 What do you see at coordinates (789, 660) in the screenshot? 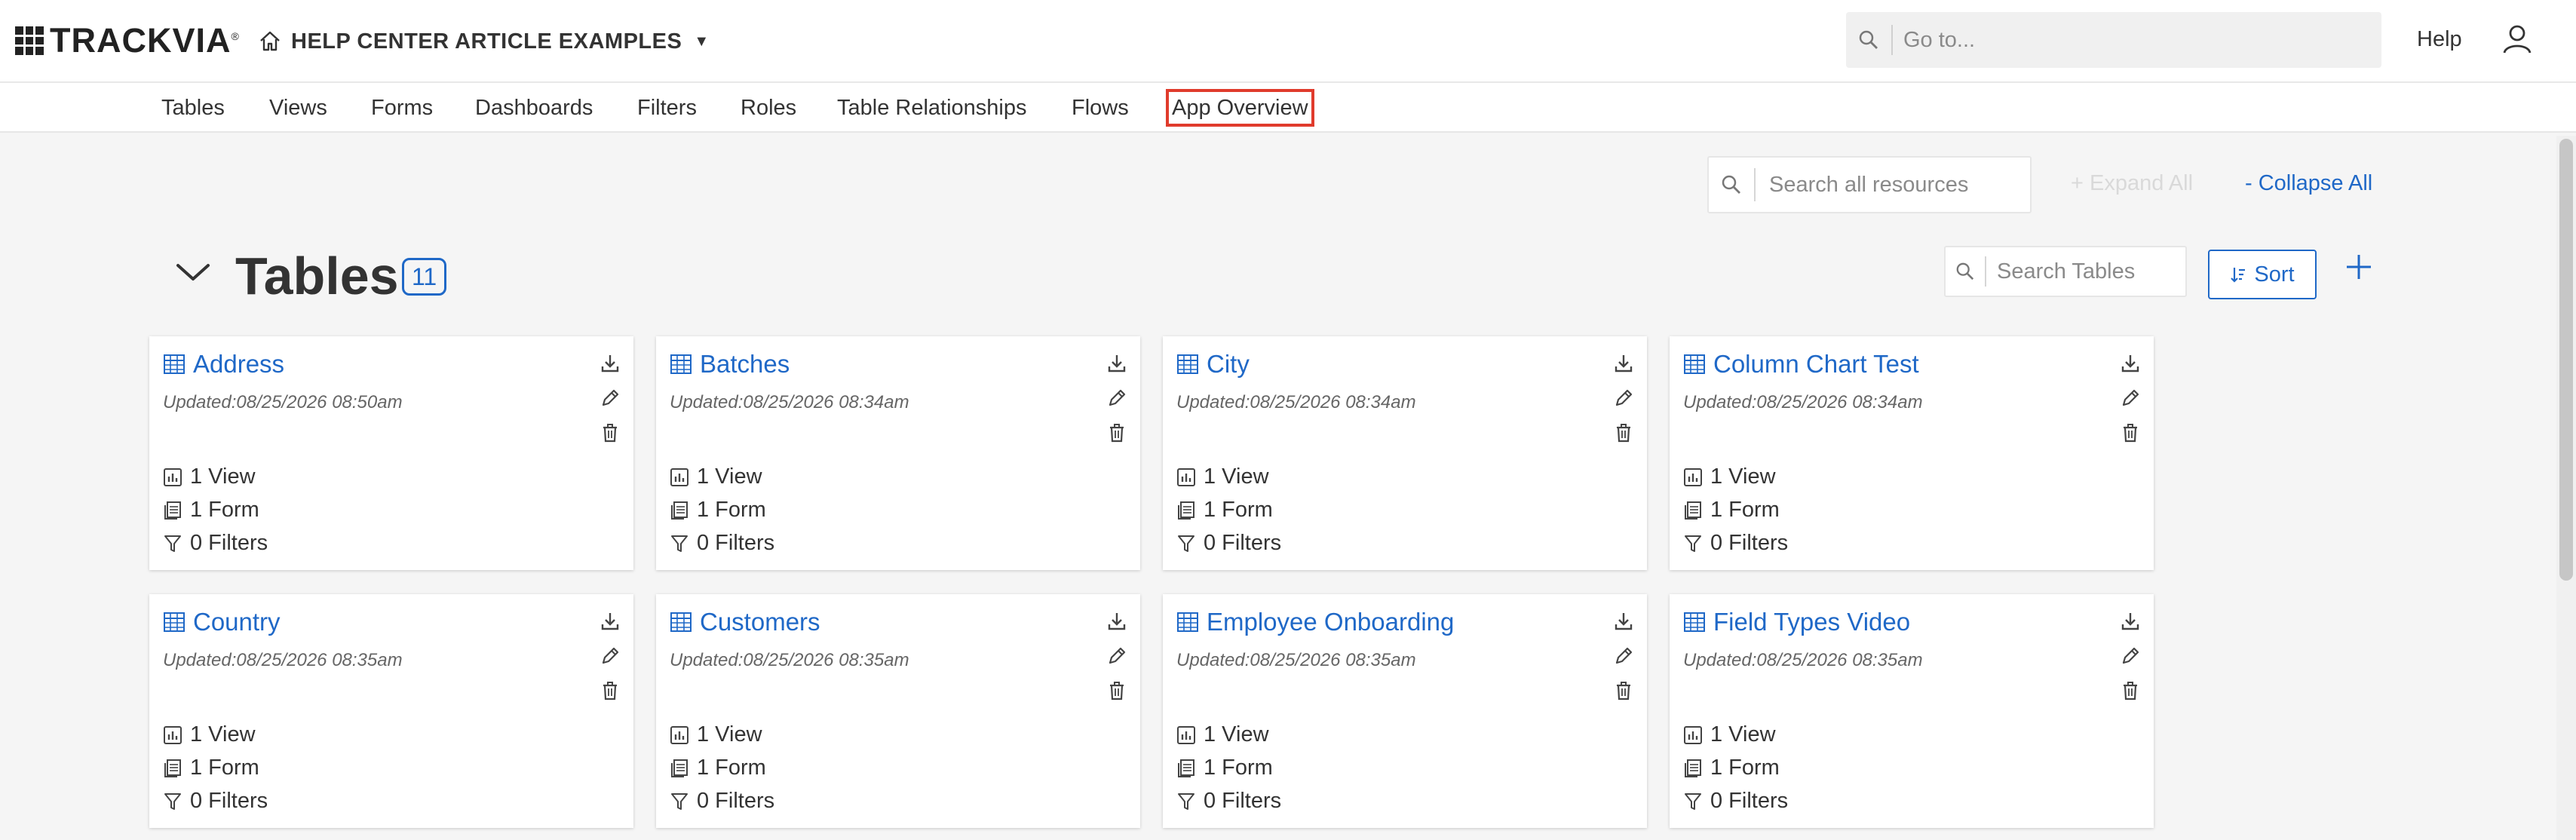
I see `updated-timestamp: Updated:08/25/2026 08:35am` at bounding box center [789, 660].